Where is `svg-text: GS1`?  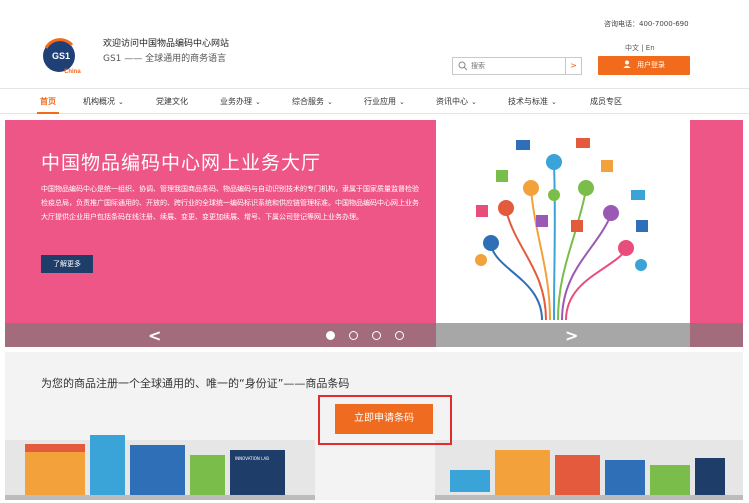
svg-text: GS1 is located at coordinates (61, 56).